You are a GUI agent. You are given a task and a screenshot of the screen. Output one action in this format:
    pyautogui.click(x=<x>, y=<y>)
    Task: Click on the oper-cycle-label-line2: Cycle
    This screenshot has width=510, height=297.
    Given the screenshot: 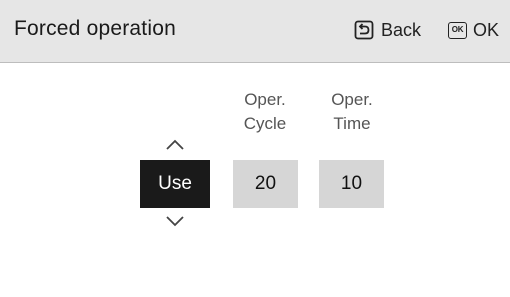 What is the action you would take?
    pyautogui.click(x=265, y=123)
    